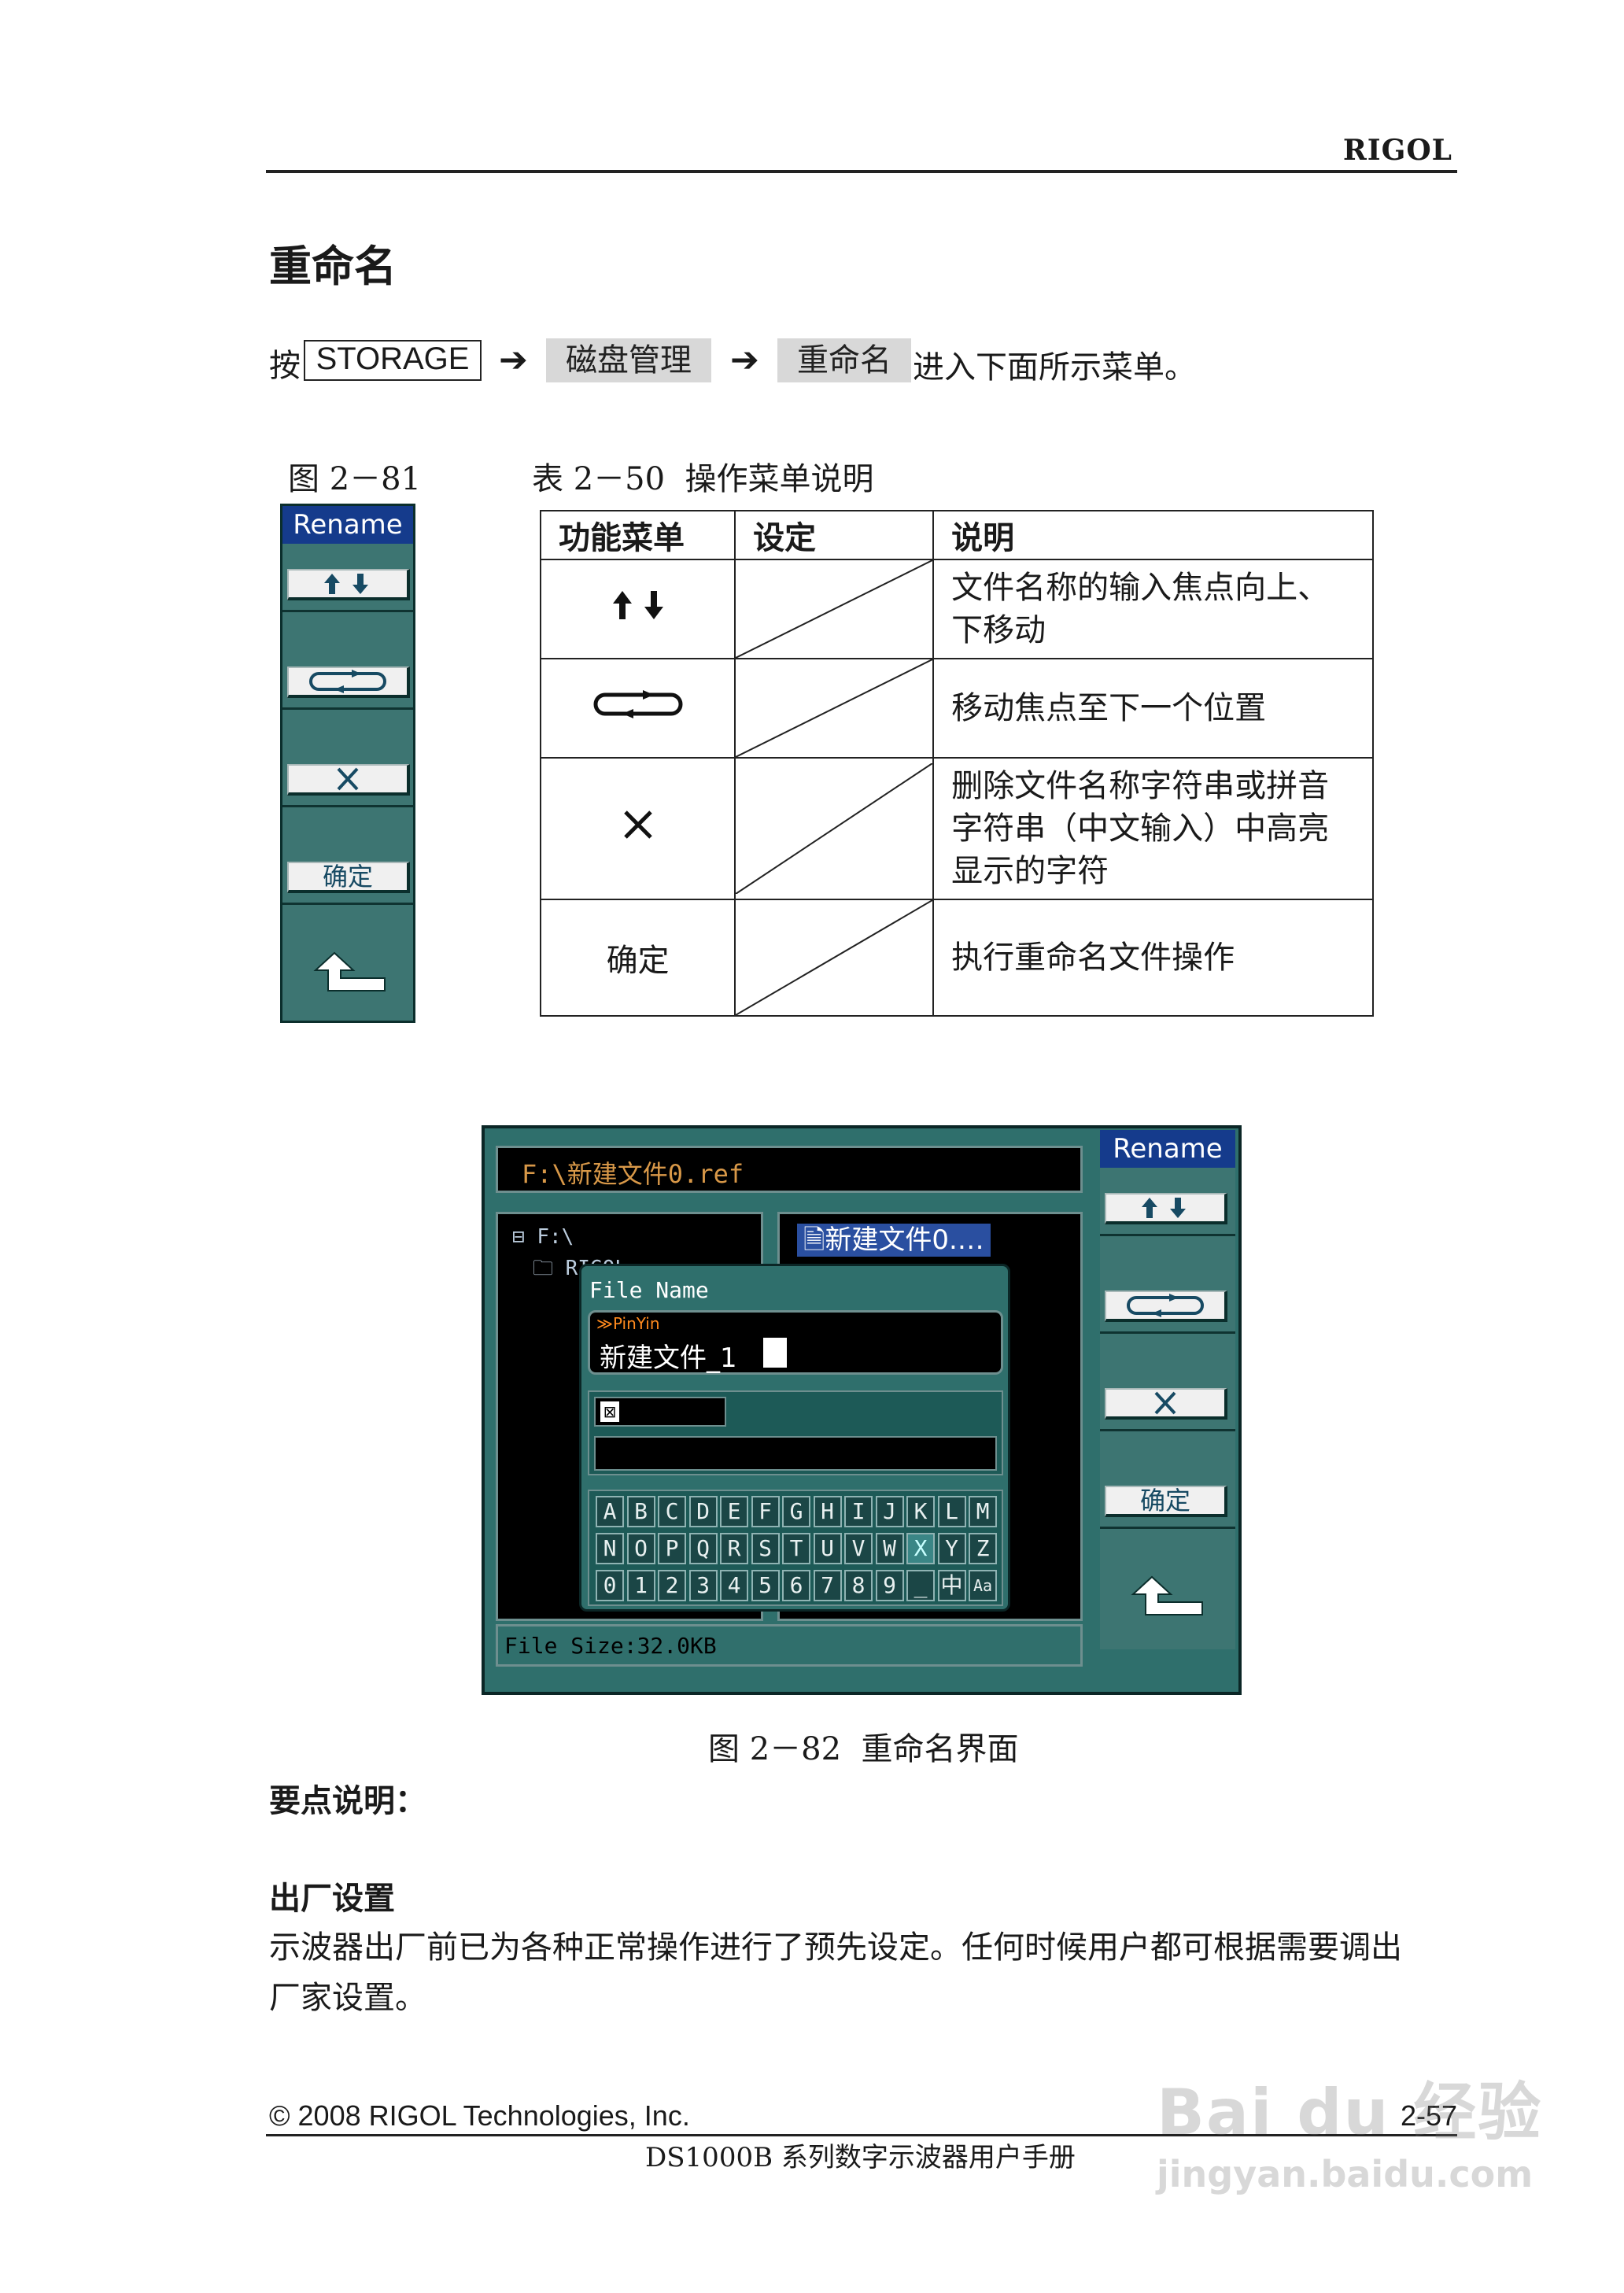 This screenshot has height=2293, width=1624. Describe the element at coordinates (479, 2115) in the screenshot. I see `footer-copyright: © 2008 RIGOL Technologies, Inc.` at that location.